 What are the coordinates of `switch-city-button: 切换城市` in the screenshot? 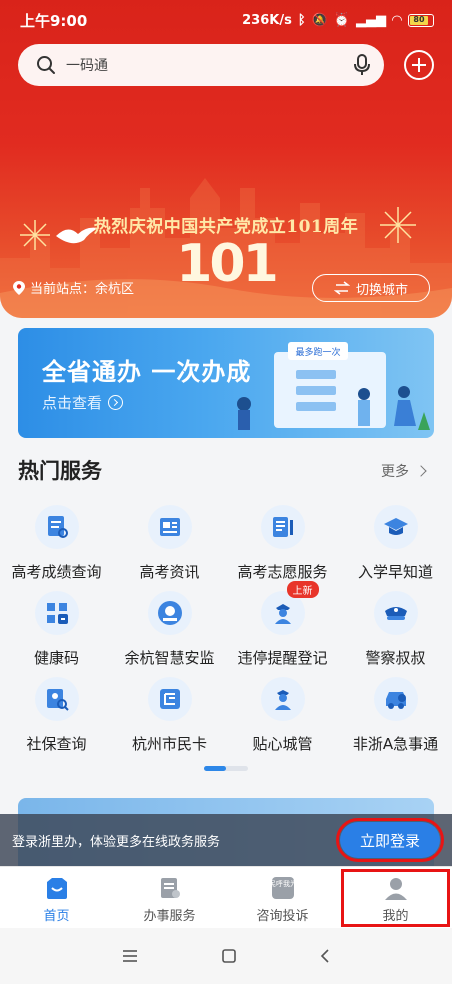 It's located at (371, 288).